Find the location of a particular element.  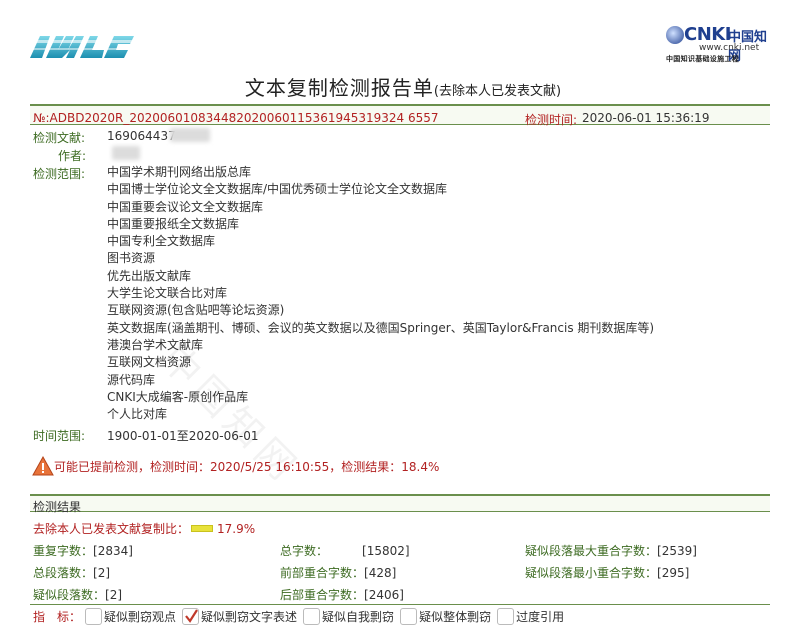

indicator-item-label: 疑似整体剽窃 is located at coordinates (455, 617).